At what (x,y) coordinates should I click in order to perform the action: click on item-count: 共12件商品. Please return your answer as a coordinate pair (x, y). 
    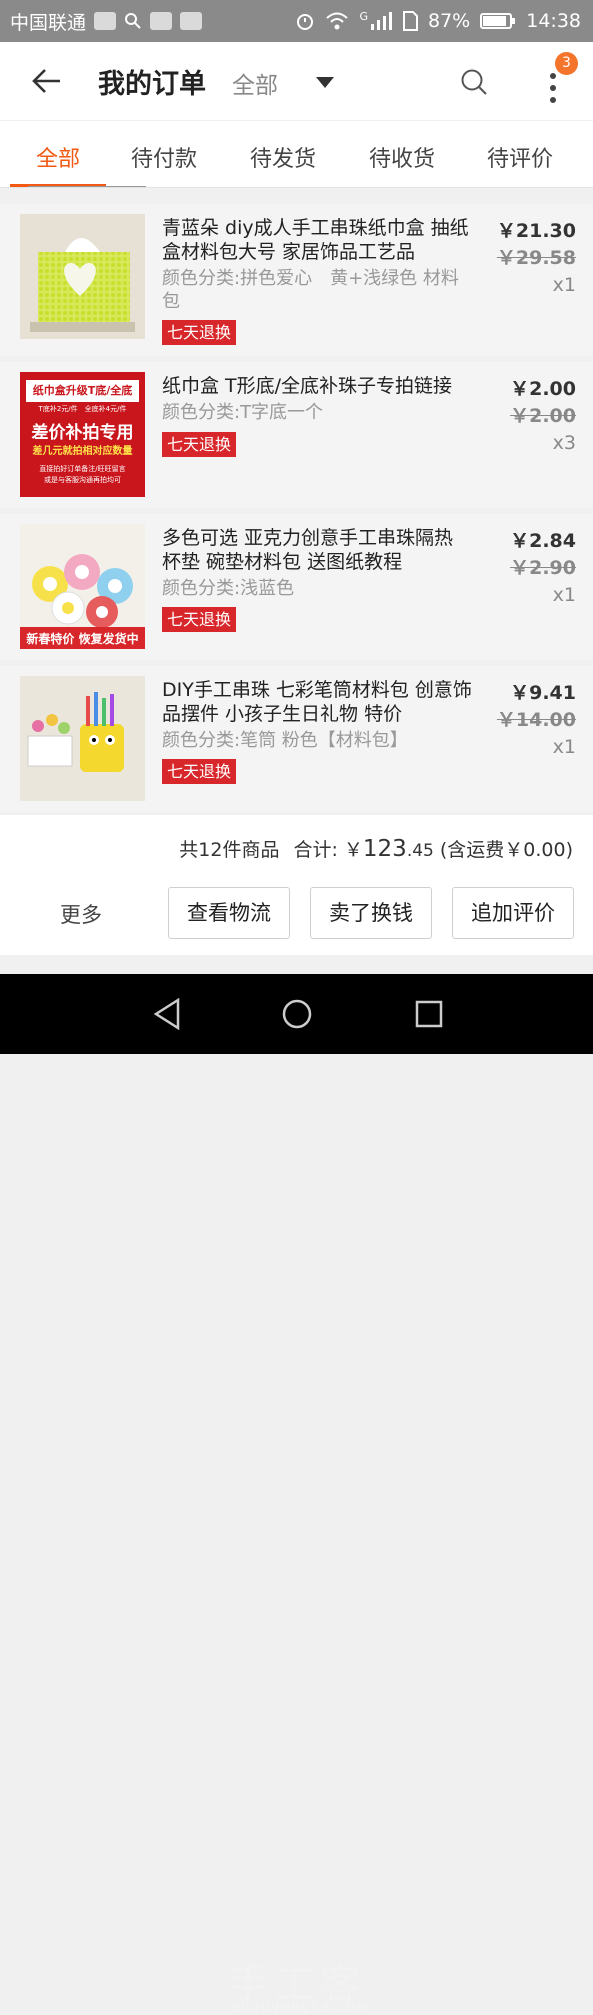
    Looking at the image, I should click on (229, 850).